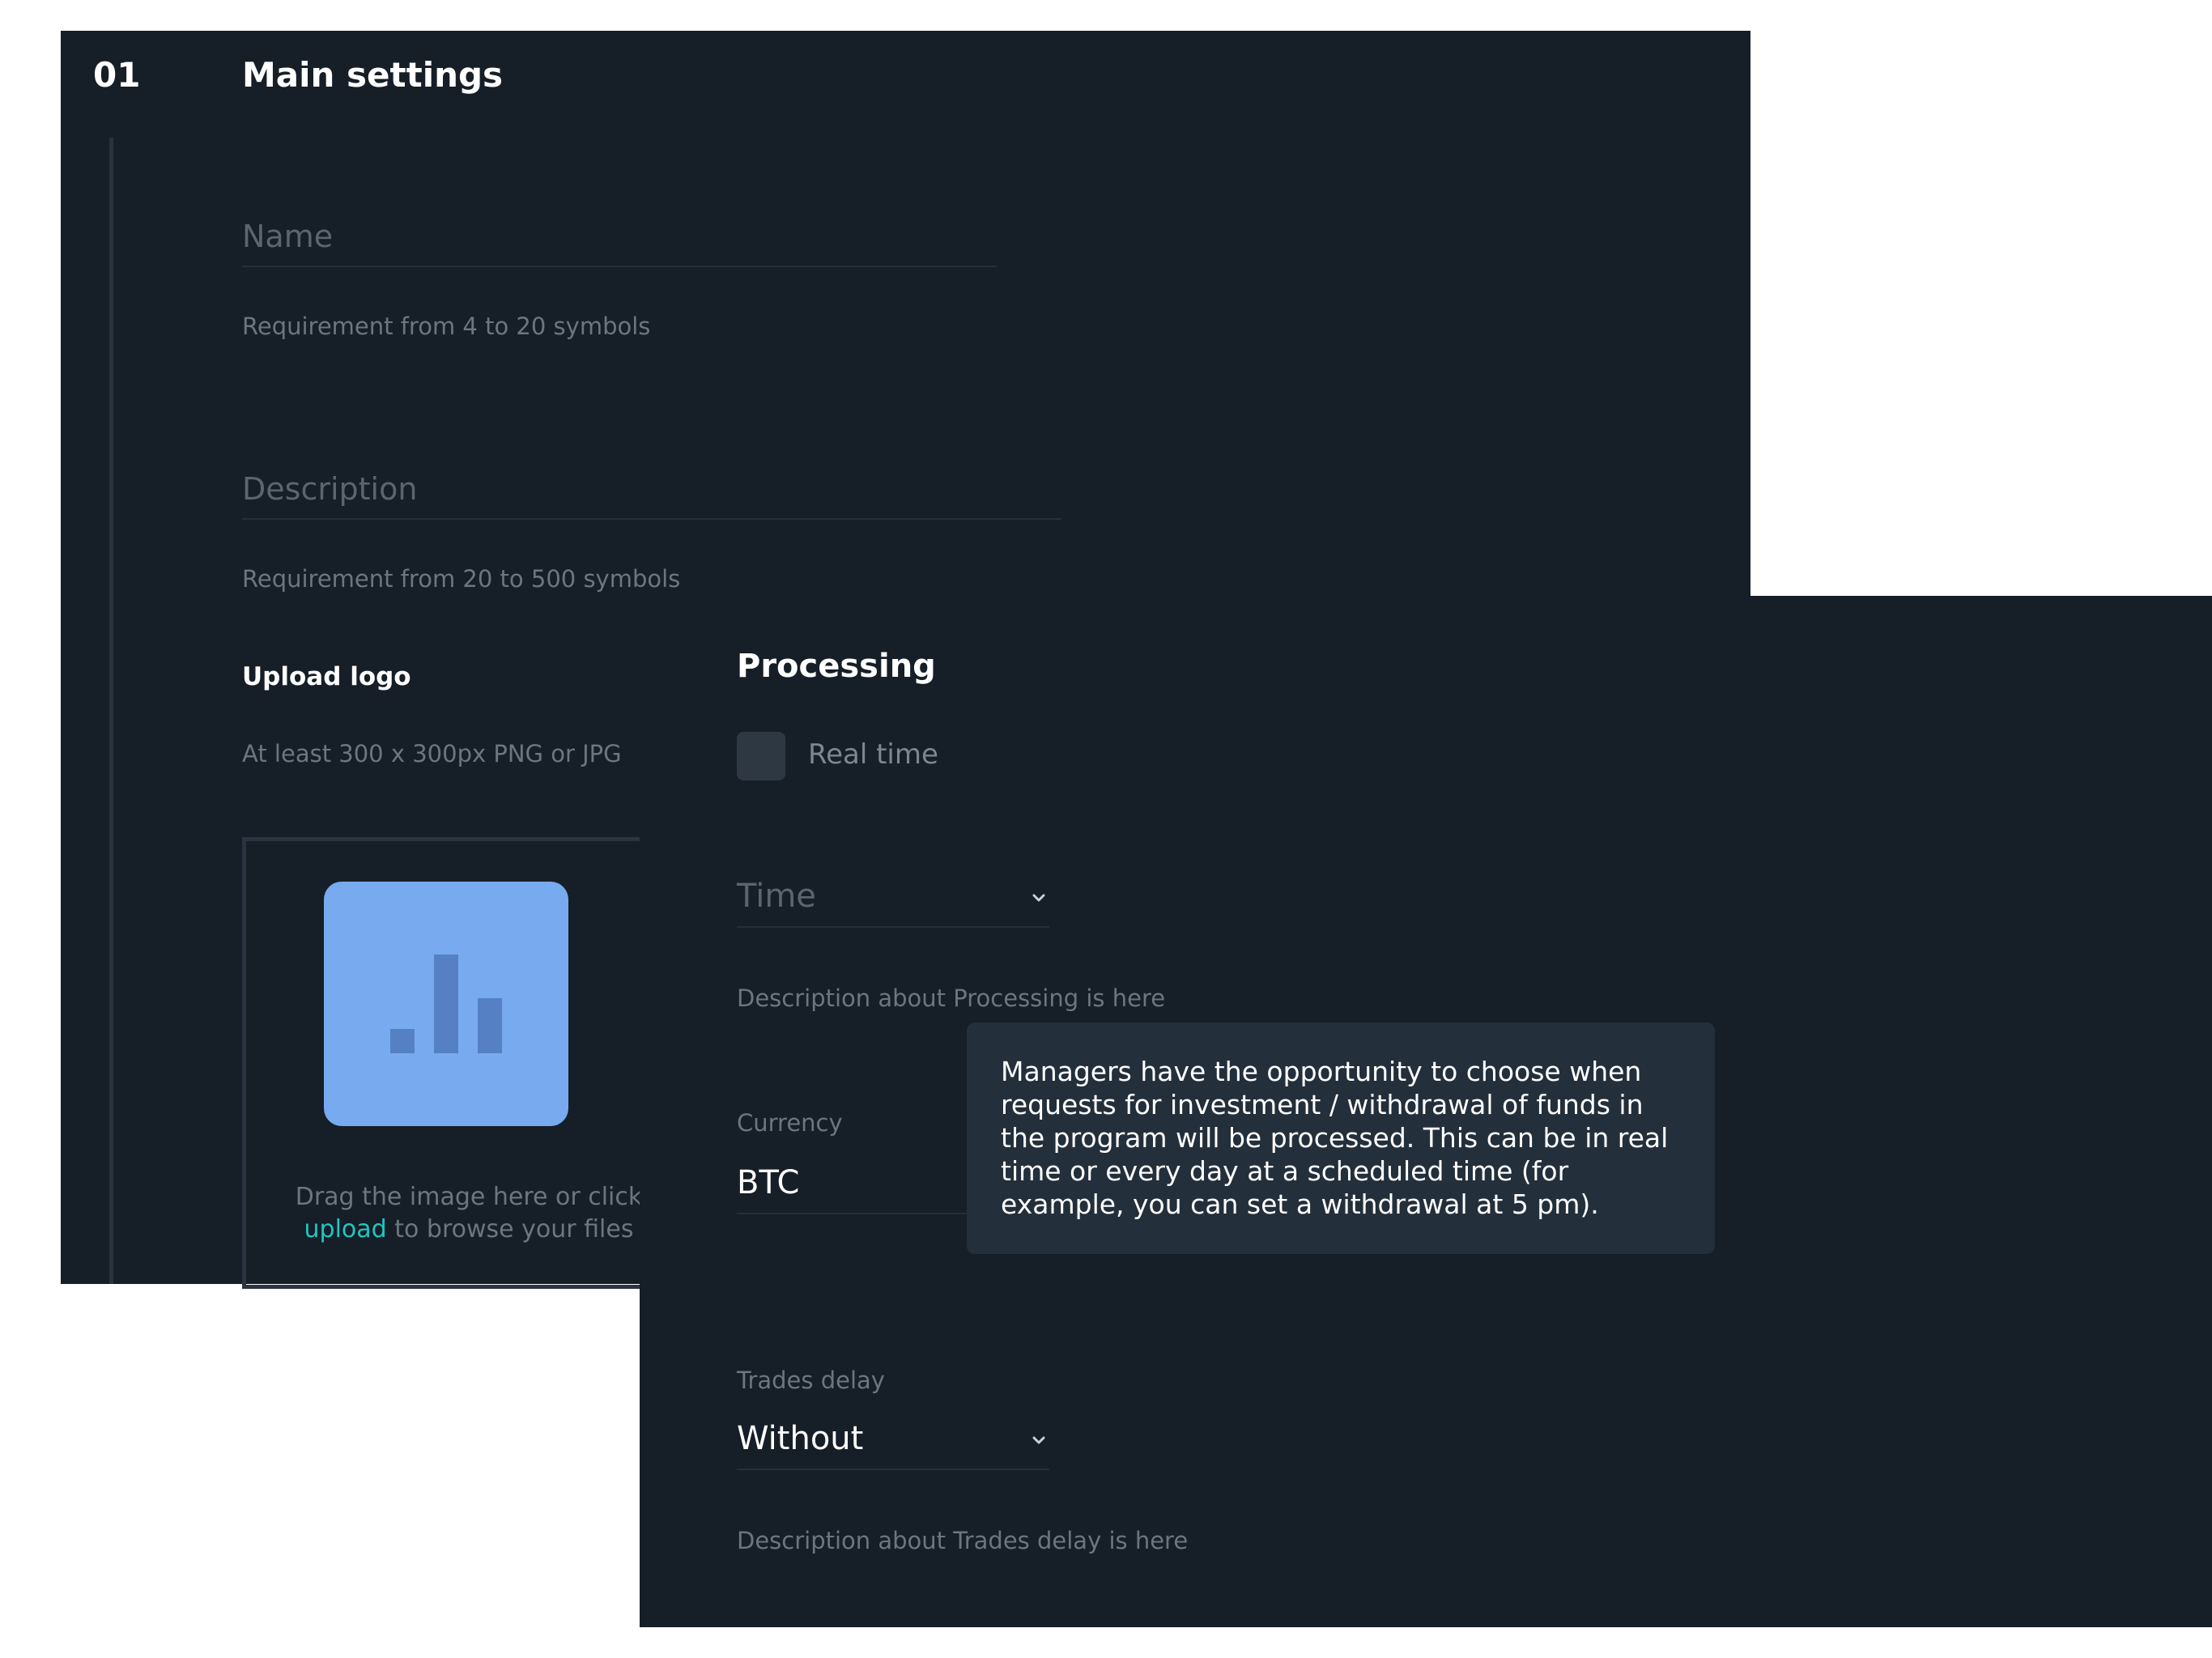  Describe the element at coordinates (326, 676) in the screenshot. I see `upload-logo-title: Upload logo` at that location.